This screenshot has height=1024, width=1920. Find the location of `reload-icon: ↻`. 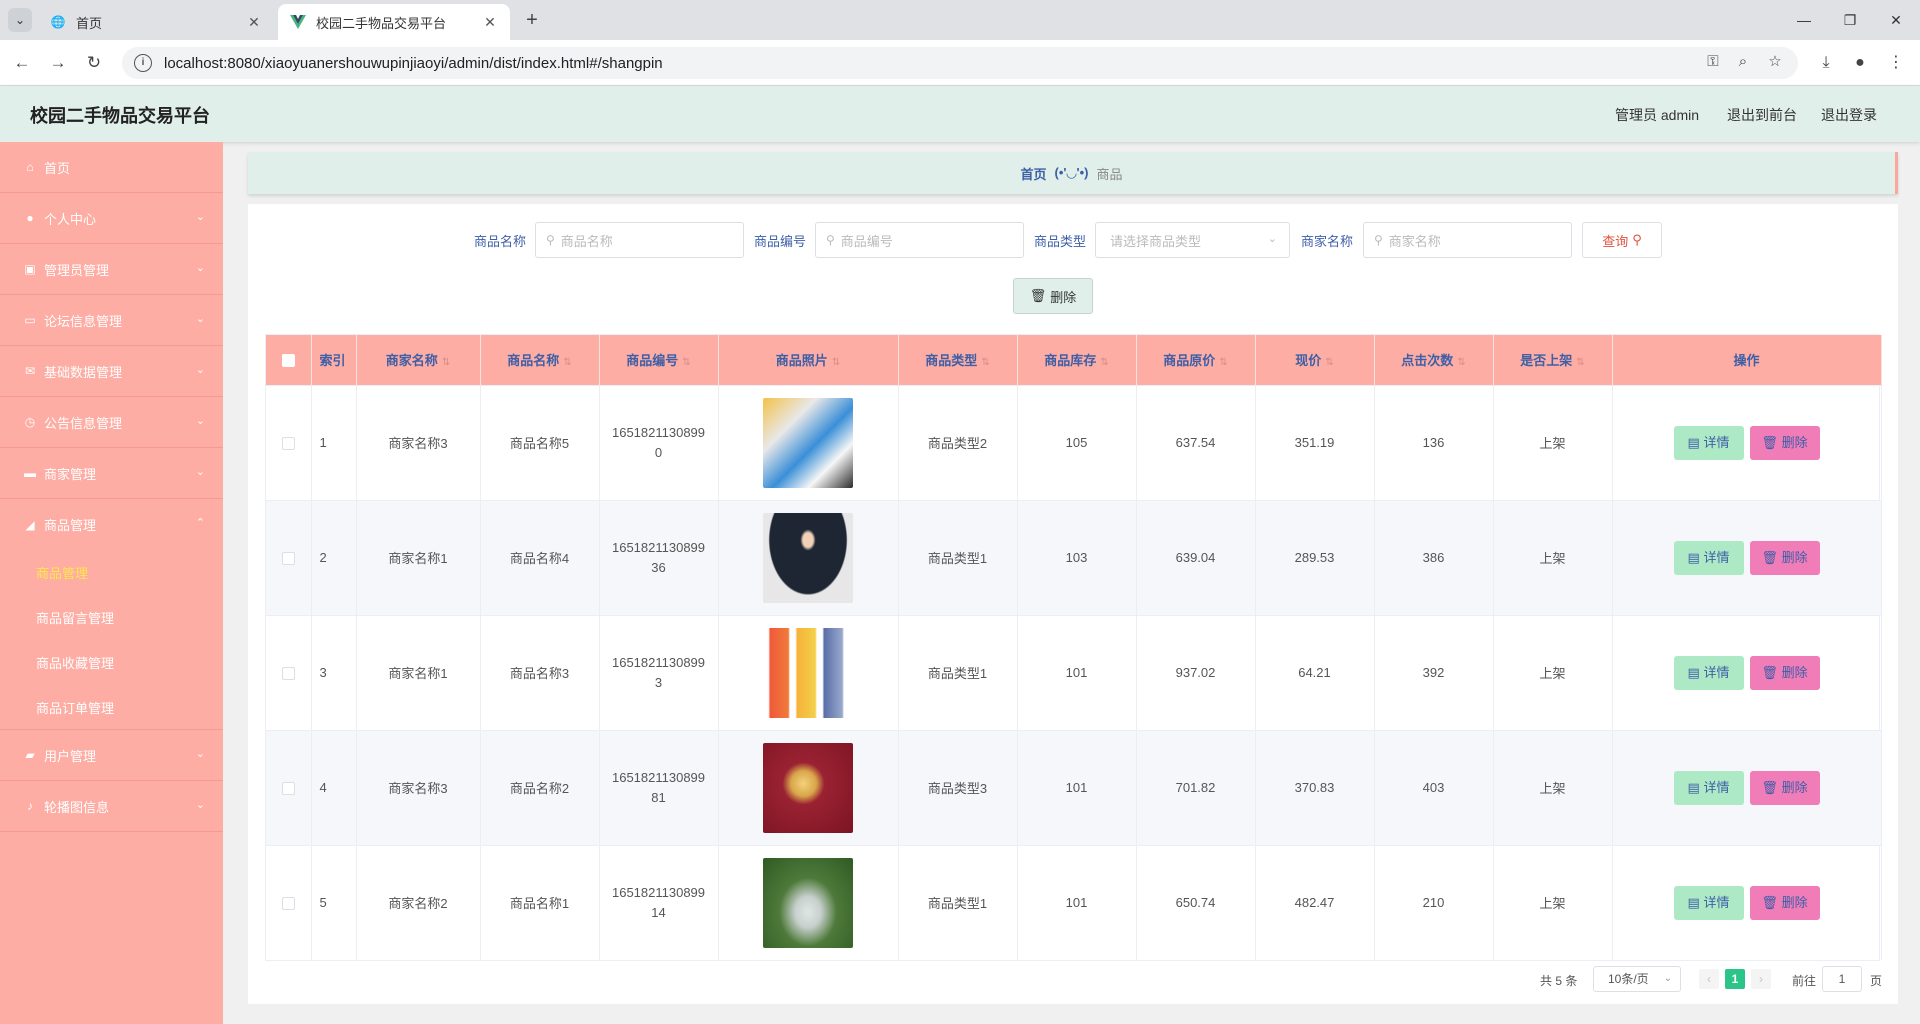

reload-icon: ↻ is located at coordinates (94, 63).